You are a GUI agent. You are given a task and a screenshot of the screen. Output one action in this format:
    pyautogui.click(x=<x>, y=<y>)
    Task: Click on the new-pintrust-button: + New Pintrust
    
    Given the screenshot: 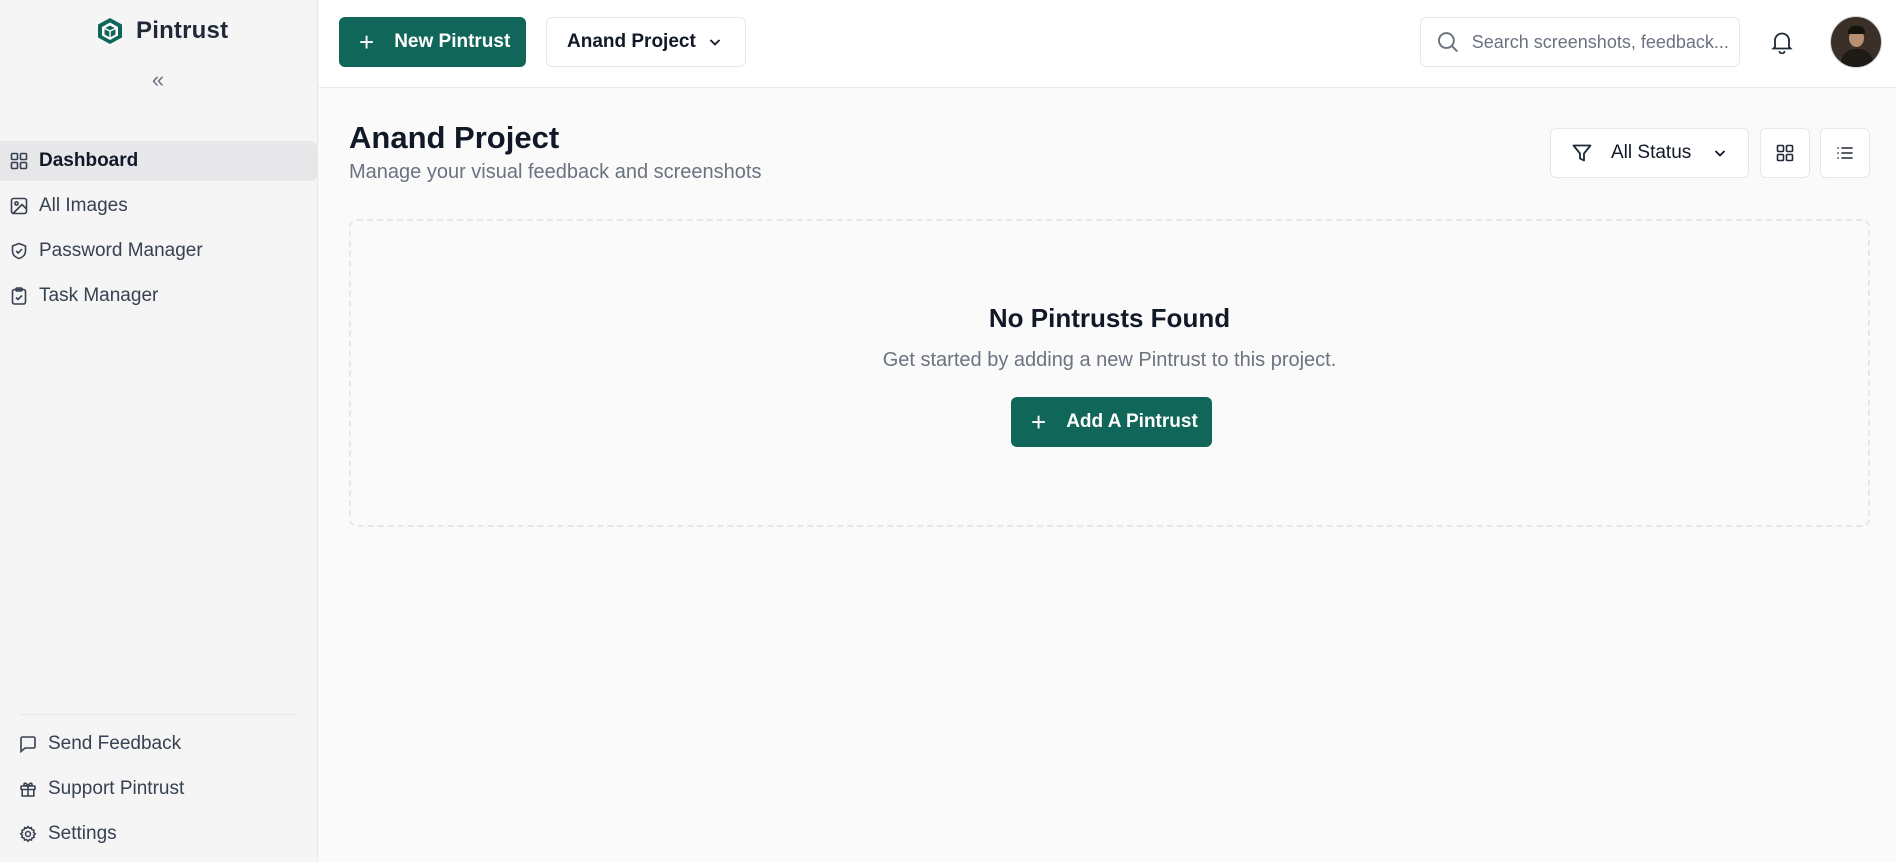 What is the action you would take?
    pyautogui.click(x=432, y=42)
    